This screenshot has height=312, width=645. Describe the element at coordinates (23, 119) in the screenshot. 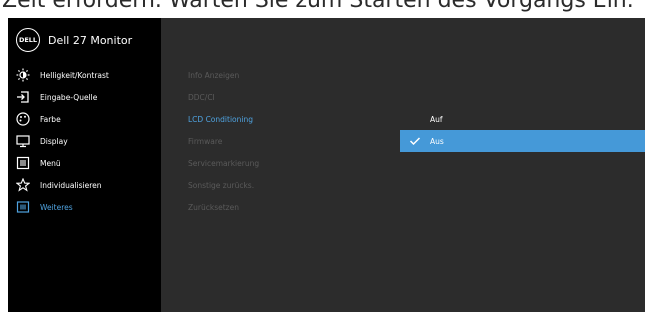

I see `color-icon` at that location.